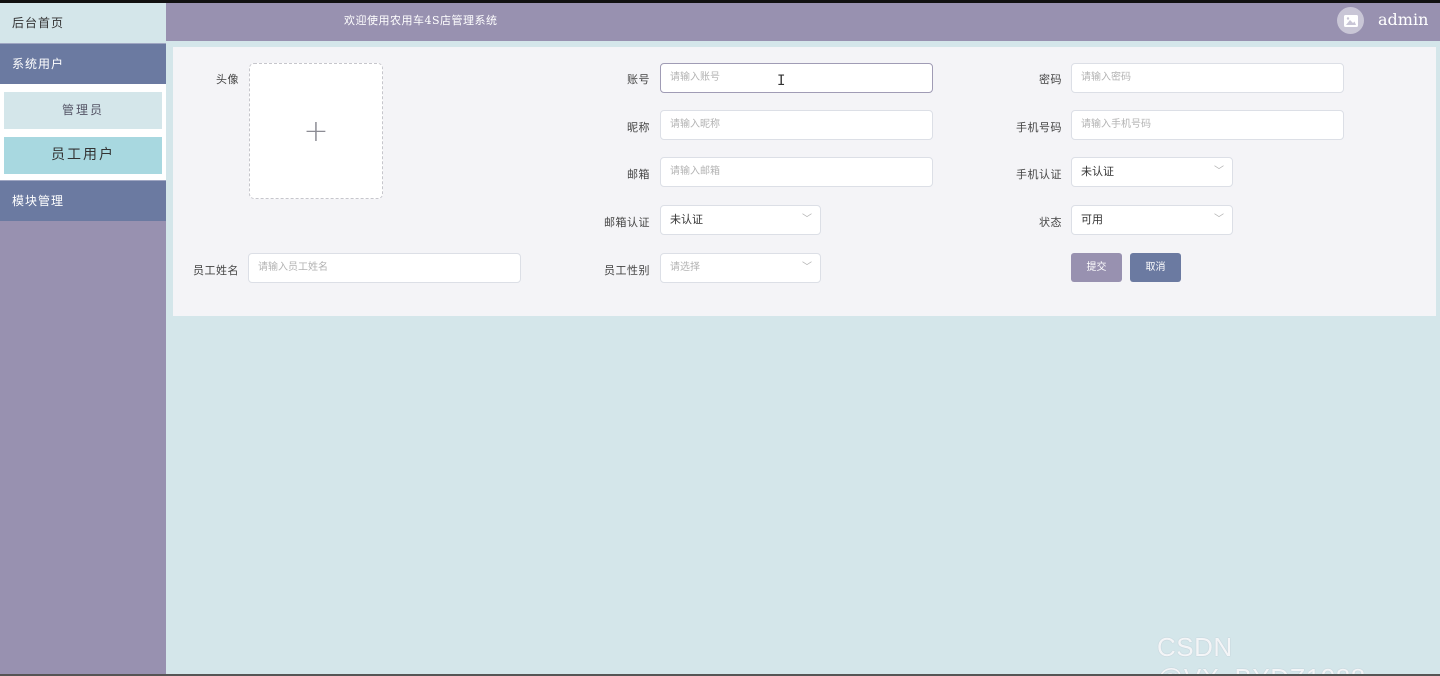  Describe the element at coordinates (384, 268) in the screenshot. I see `employee-name-input: 请输入员工姓名` at that location.